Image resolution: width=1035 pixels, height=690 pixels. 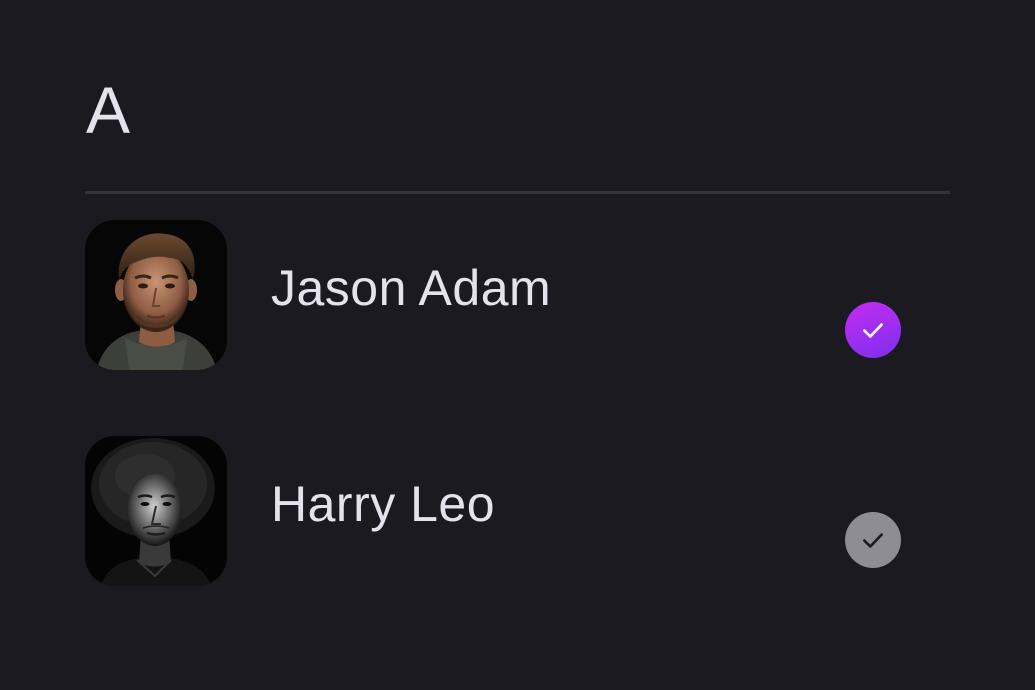 What do you see at coordinates (411, 288) in the screenshot?
I see `contact-name: Jason Adam` at bounding box center [411, 288].